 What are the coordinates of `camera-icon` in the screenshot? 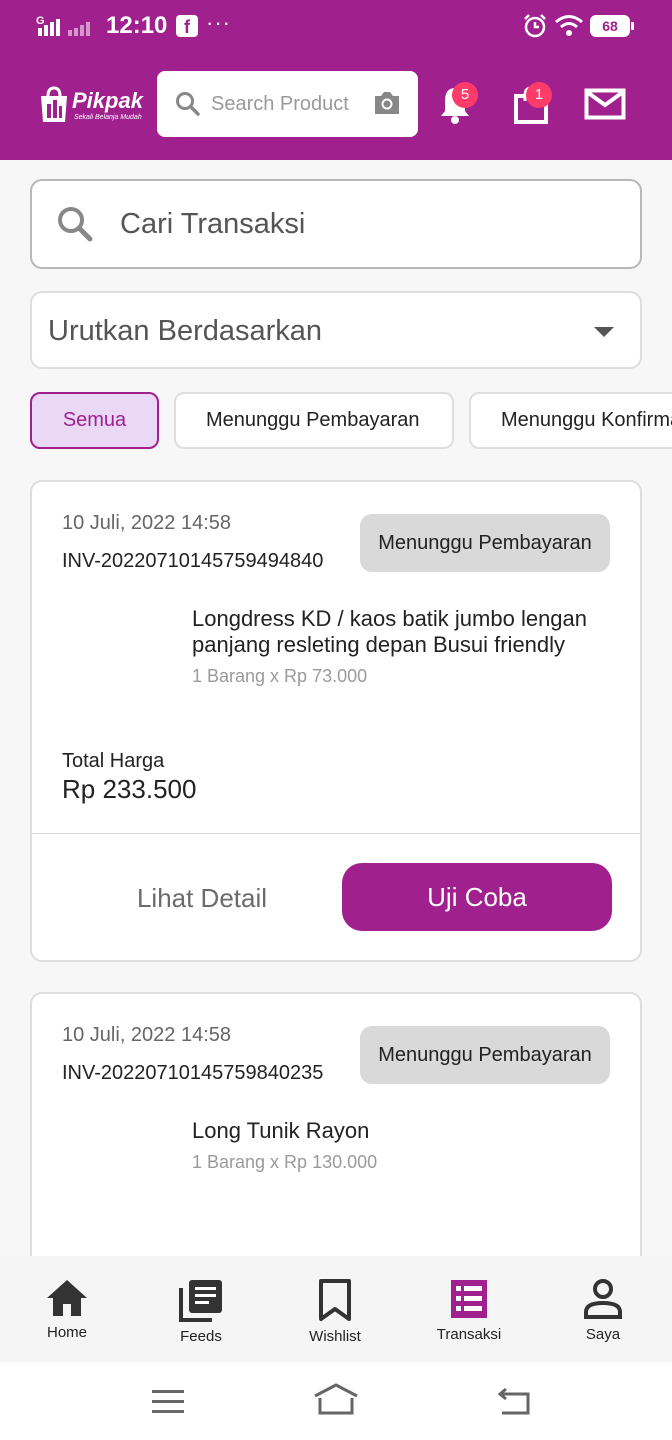 It's located at (387, 103).